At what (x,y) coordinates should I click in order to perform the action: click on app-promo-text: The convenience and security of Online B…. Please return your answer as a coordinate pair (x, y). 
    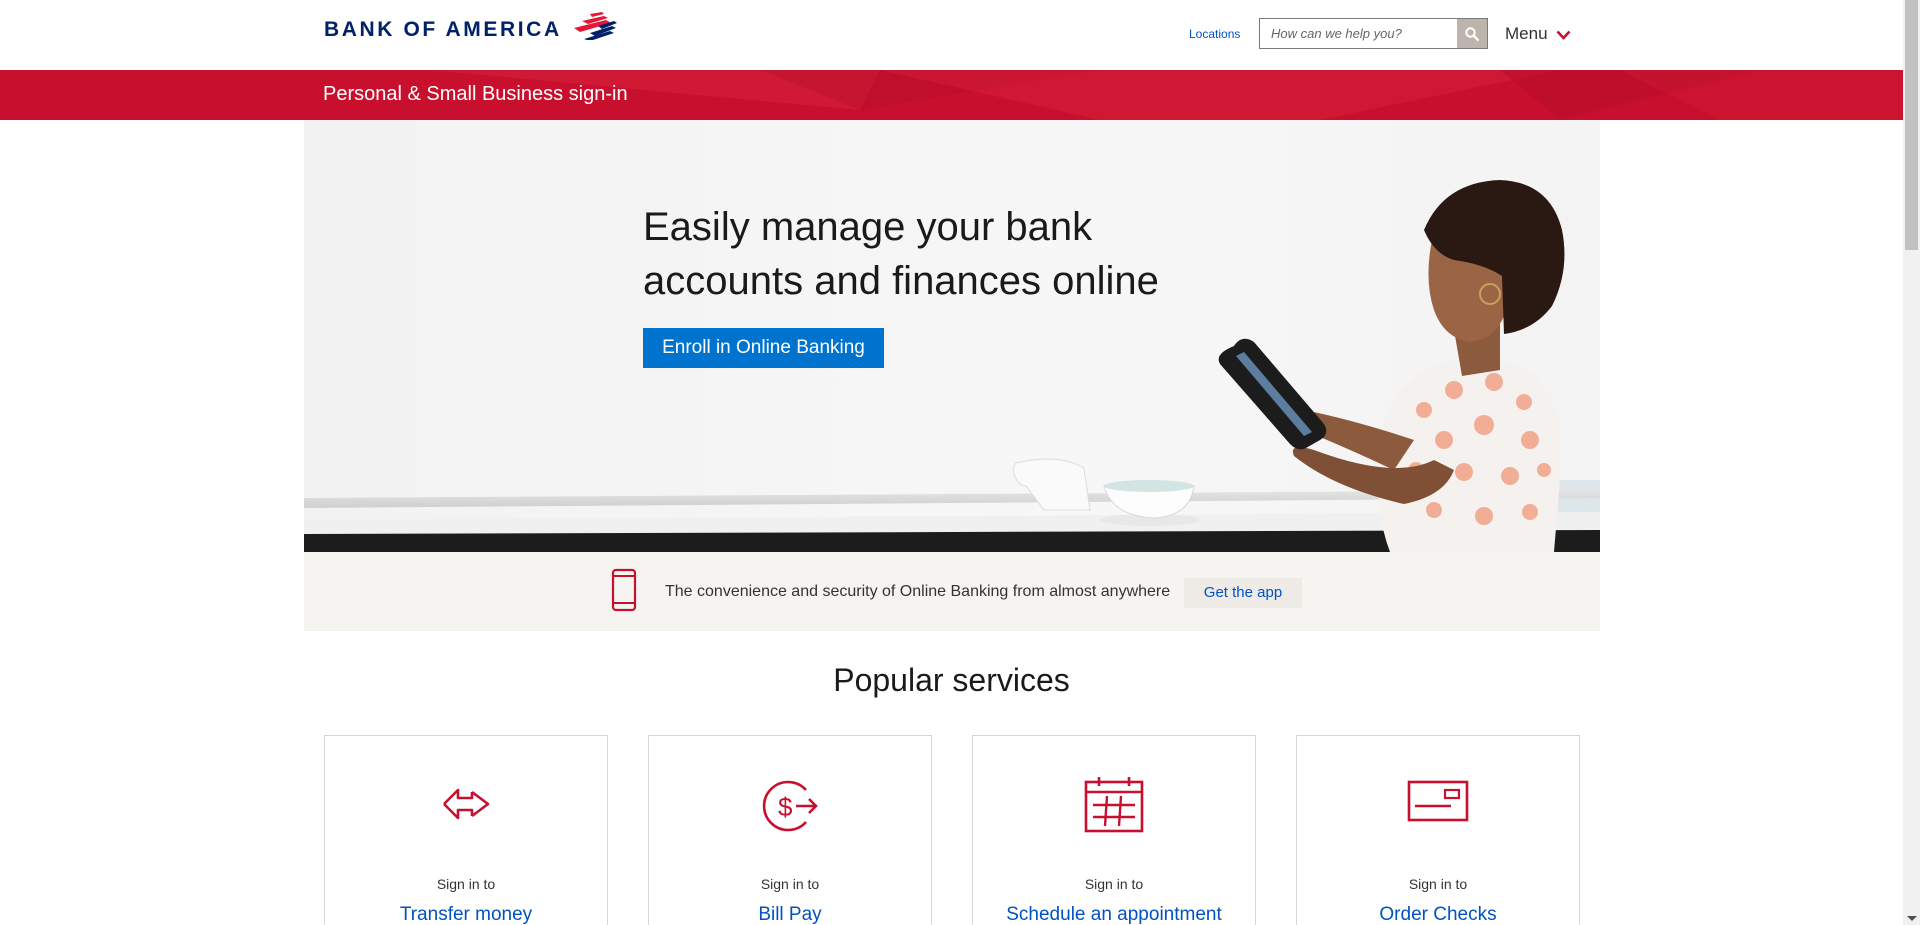
    Looking at the image, I should click on (918, 591).